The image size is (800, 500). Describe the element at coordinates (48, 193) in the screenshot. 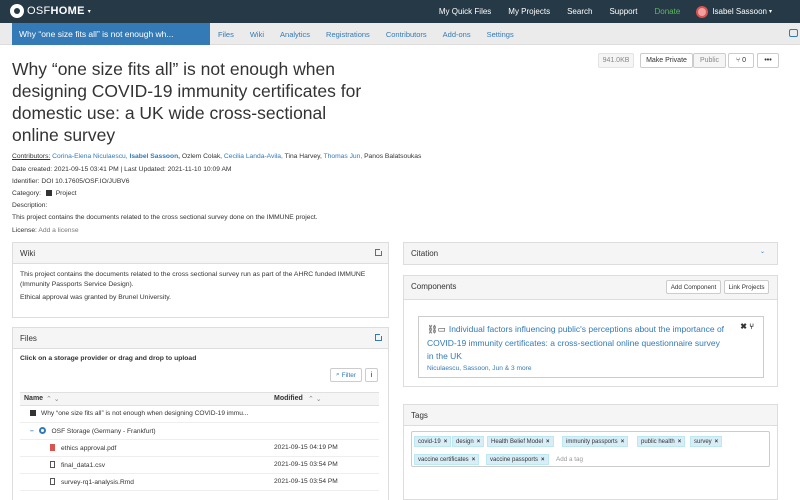

I see `cube-icon` at that location.